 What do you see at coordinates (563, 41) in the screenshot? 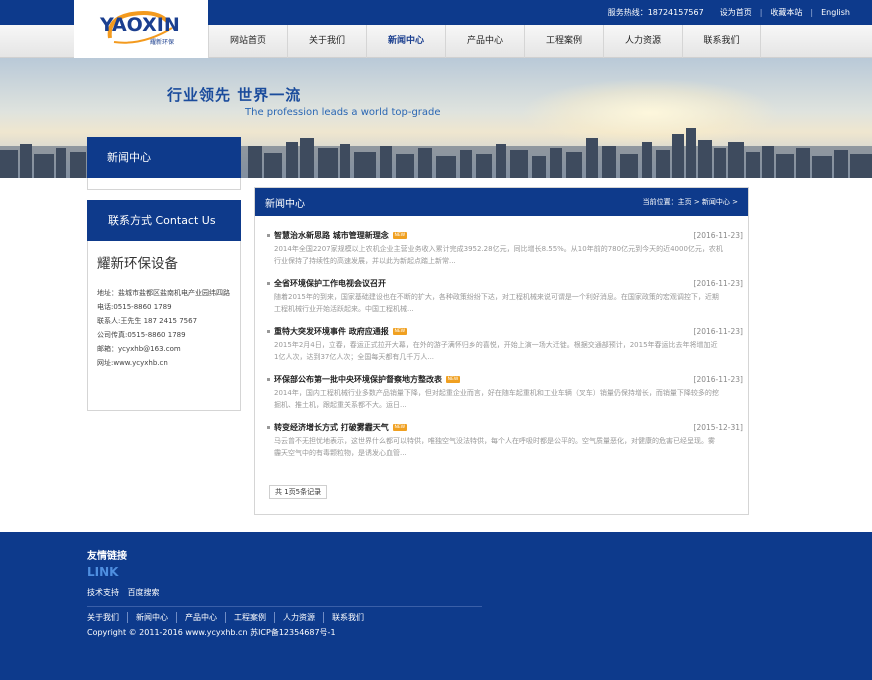
I see `nav-item-cases: 工程案例` at bounding box center [563, 41].